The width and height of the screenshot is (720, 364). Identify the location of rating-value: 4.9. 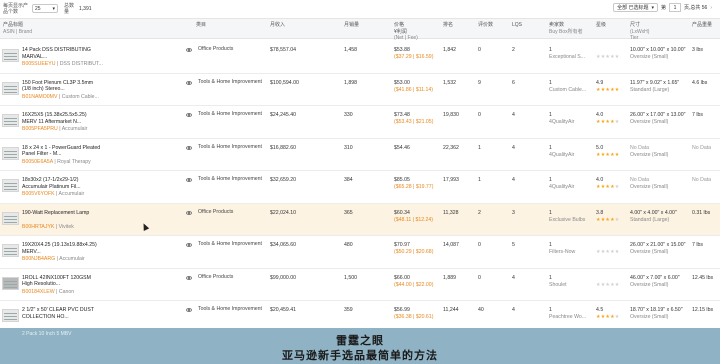
(600, 82).